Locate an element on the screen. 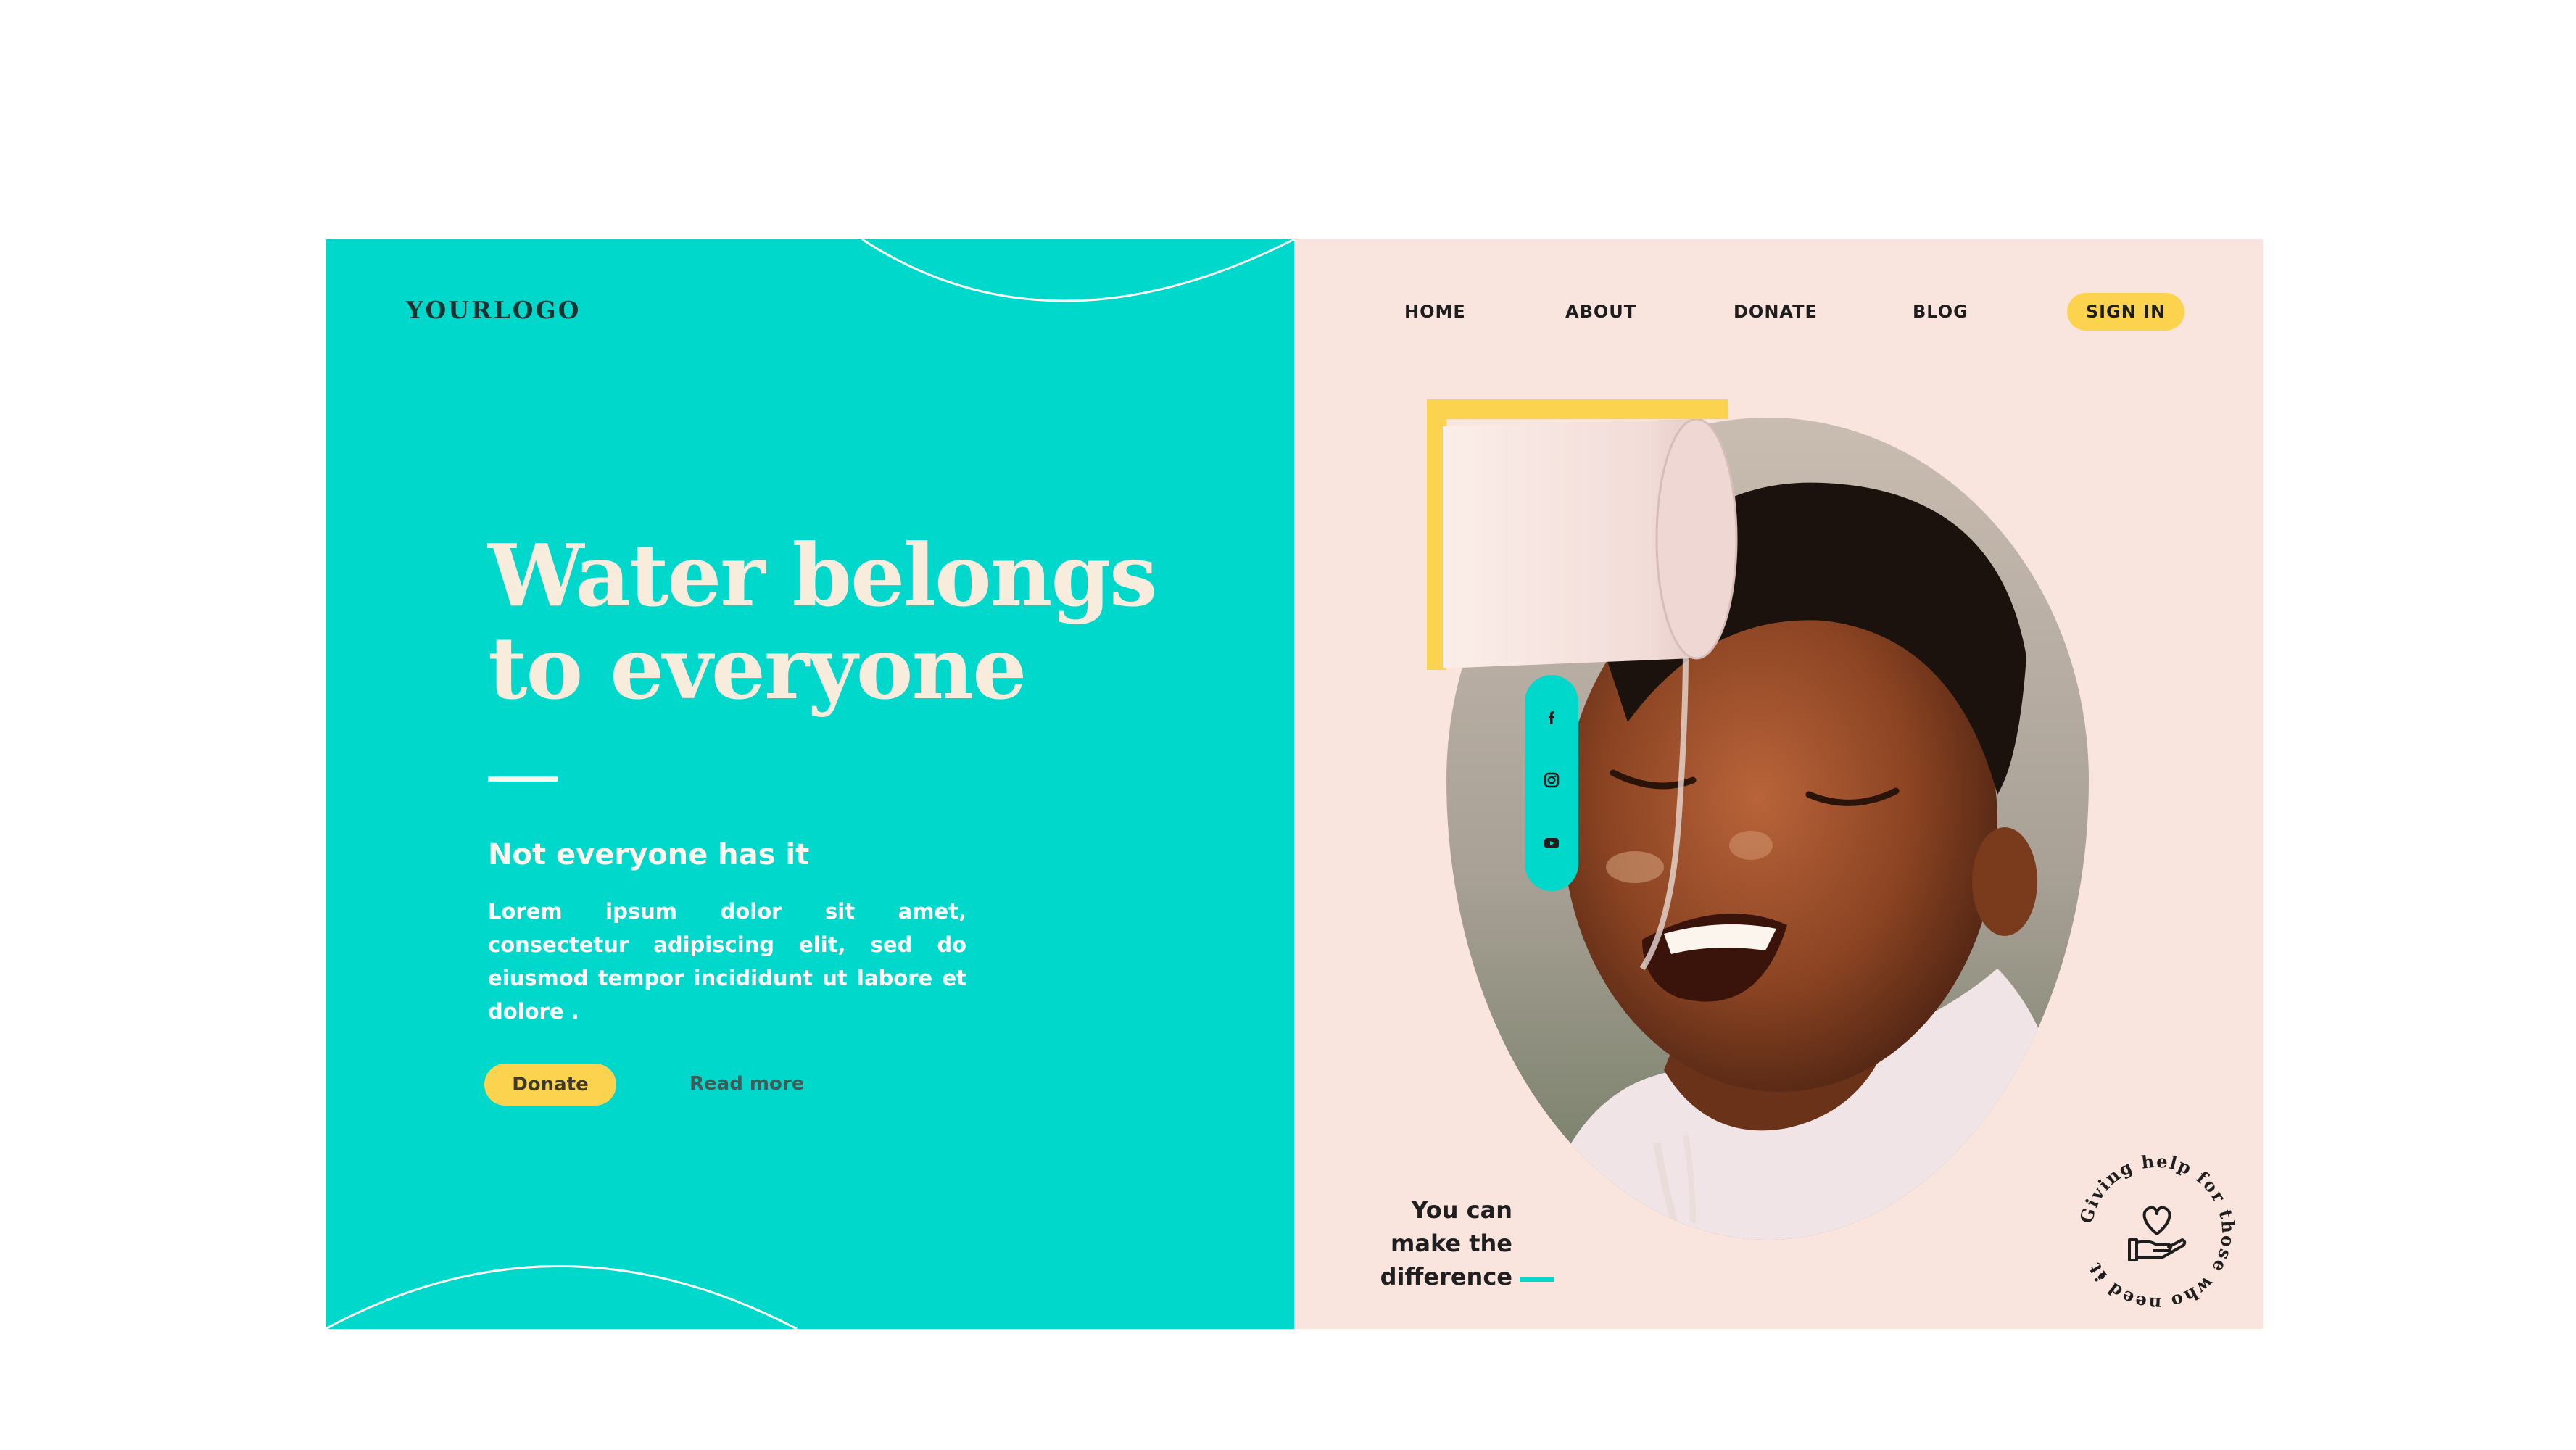 Image resolution: width=2576 pixels, height=1450 pixels. hero-headline: Water belongs to everyone is located at coordinates (851, 622).